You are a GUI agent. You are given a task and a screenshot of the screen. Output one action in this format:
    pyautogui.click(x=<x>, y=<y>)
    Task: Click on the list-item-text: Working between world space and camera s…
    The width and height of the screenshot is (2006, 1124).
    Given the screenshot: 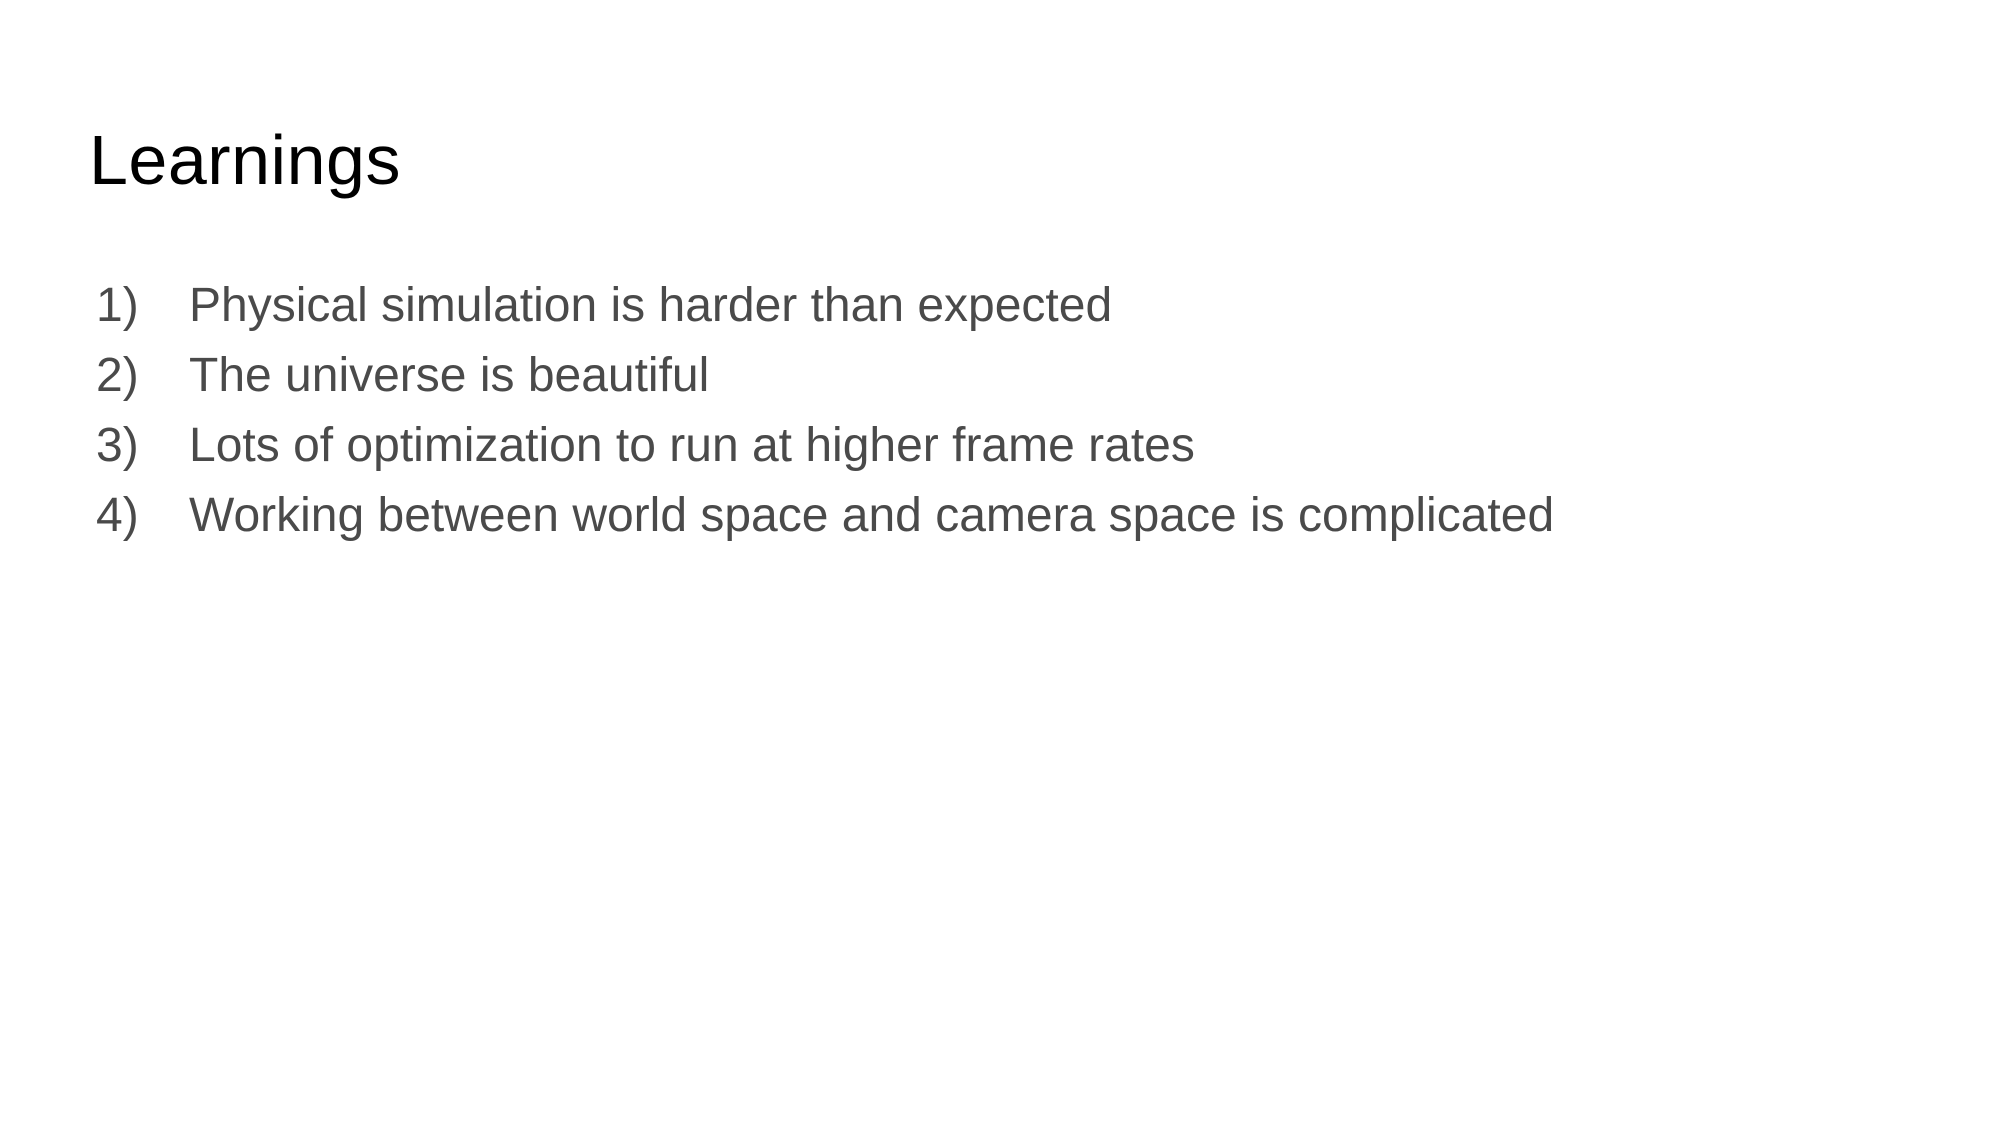 What is the action you would take?
    pyautogui.click(x=872, y=515)
    